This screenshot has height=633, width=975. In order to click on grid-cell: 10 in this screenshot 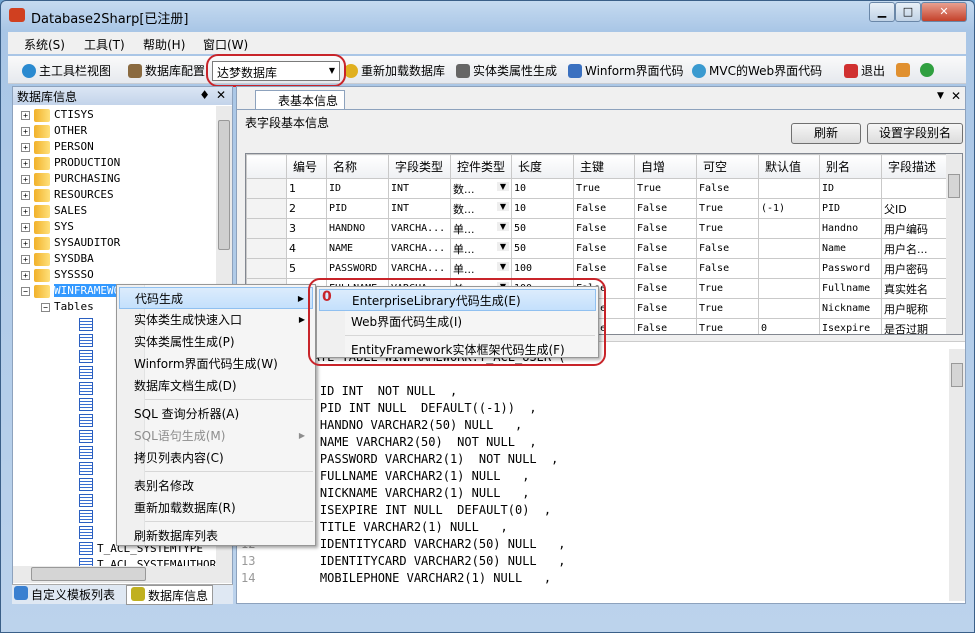, I will do `click(542, 188)`.